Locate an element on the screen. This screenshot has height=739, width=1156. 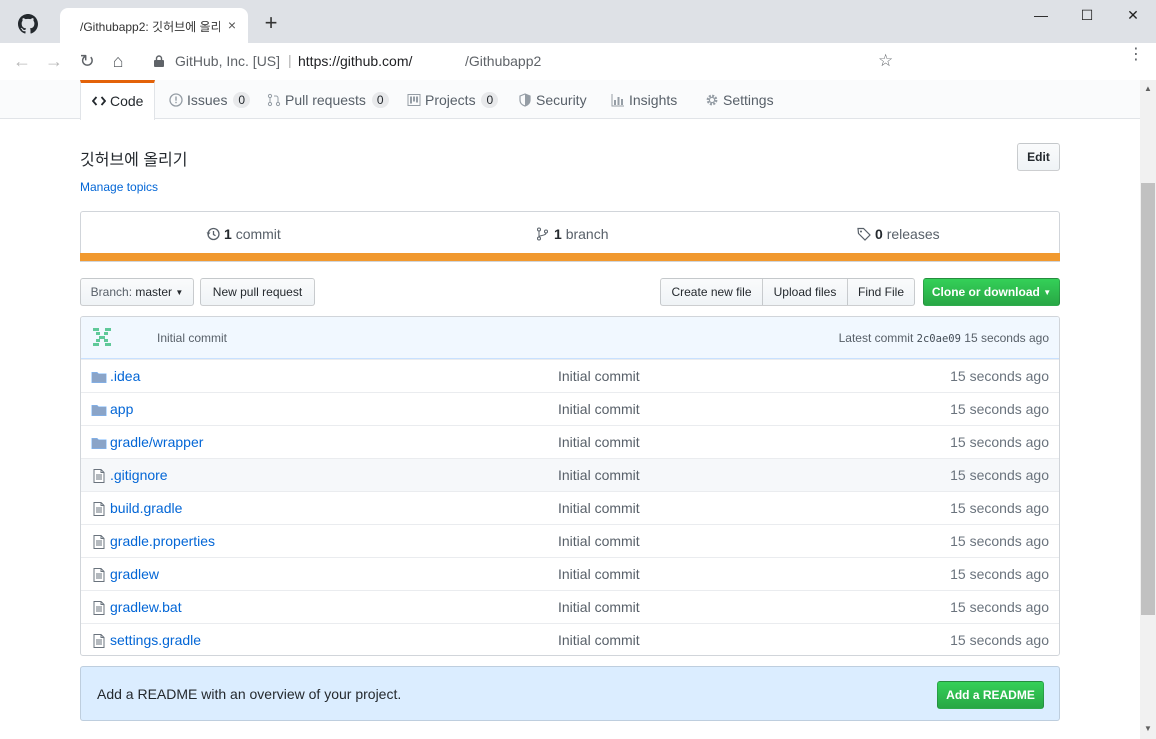
latest-commit-label: Latest commit is located at coordinates (876, 338).